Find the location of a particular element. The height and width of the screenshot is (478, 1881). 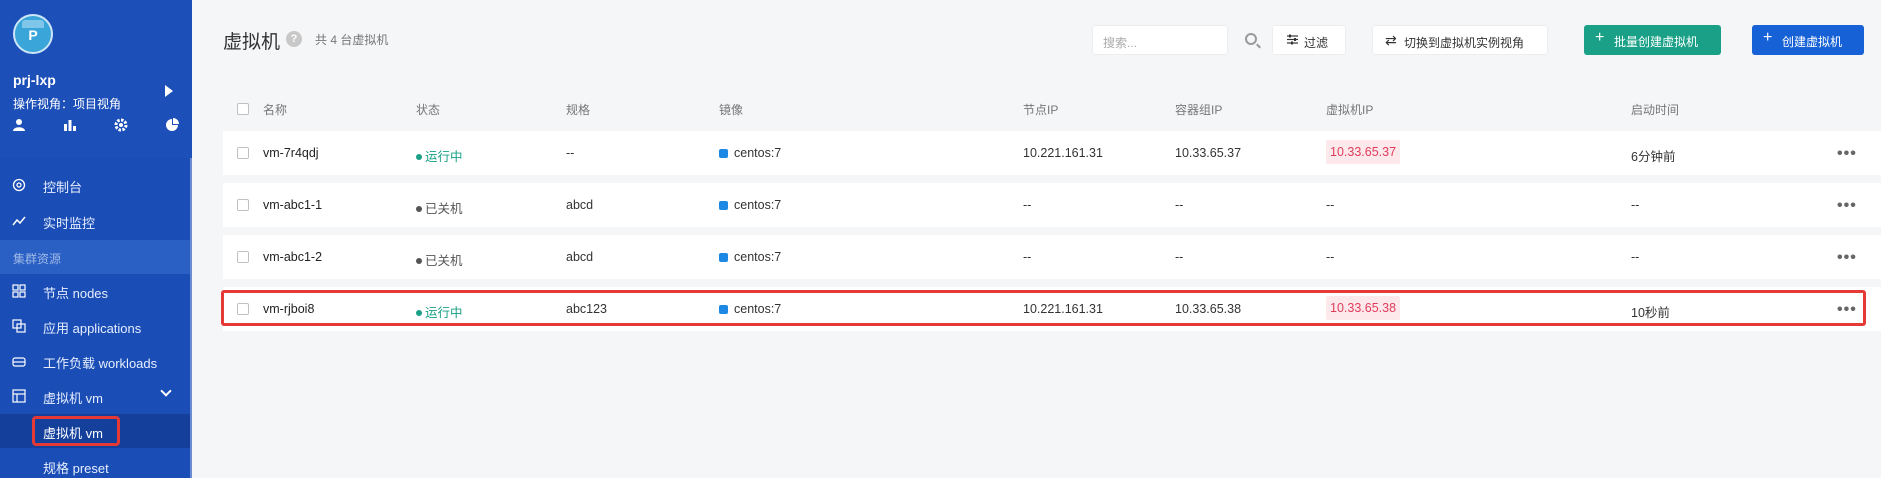

vm-name-link: vm-abc1-2 is located at coordinates (292, 257).